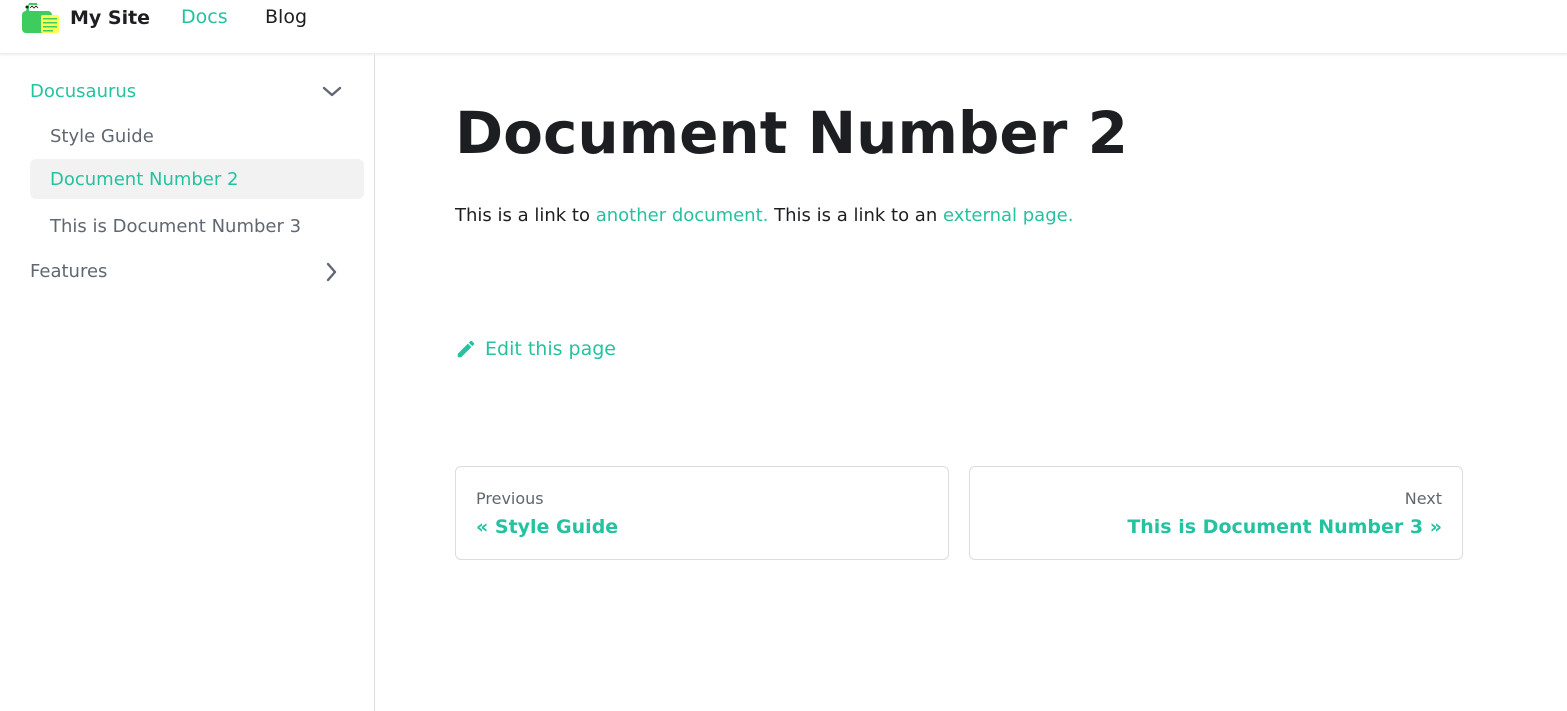 The image size is (1567, 711). What do you see at coordinates (176, 226) in the screenshot?
I see `sidebar-item-label: This is Document Number 3` at bounding box center [176, 226].